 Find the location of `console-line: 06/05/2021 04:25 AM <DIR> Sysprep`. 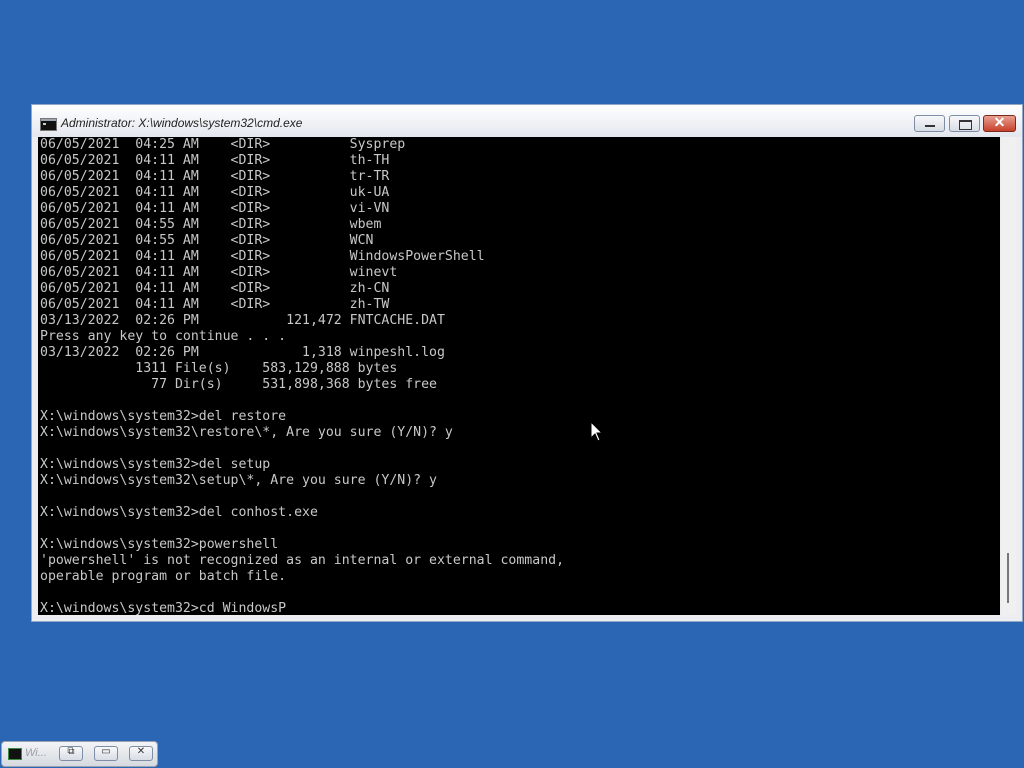

console-line: 06/05/2021 04:25 AM <DIR> Sysprep is located at coordinates (223, 144).